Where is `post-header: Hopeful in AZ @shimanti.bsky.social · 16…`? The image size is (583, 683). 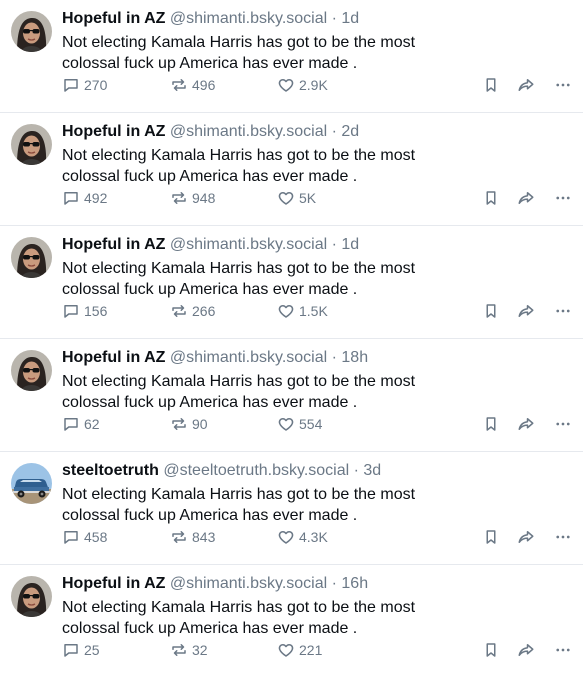
post-header: Hopeful in AZ @shimanti.bsky.social · 16… is located at coordinates (215, 584).